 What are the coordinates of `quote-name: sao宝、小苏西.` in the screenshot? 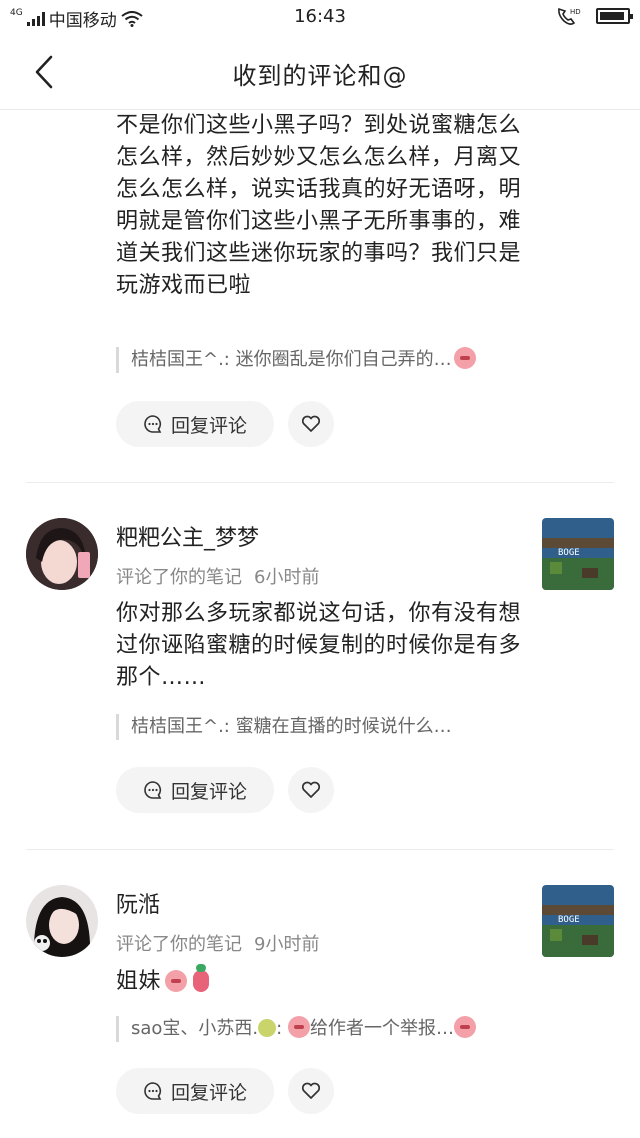 It's located at (195, 1028).